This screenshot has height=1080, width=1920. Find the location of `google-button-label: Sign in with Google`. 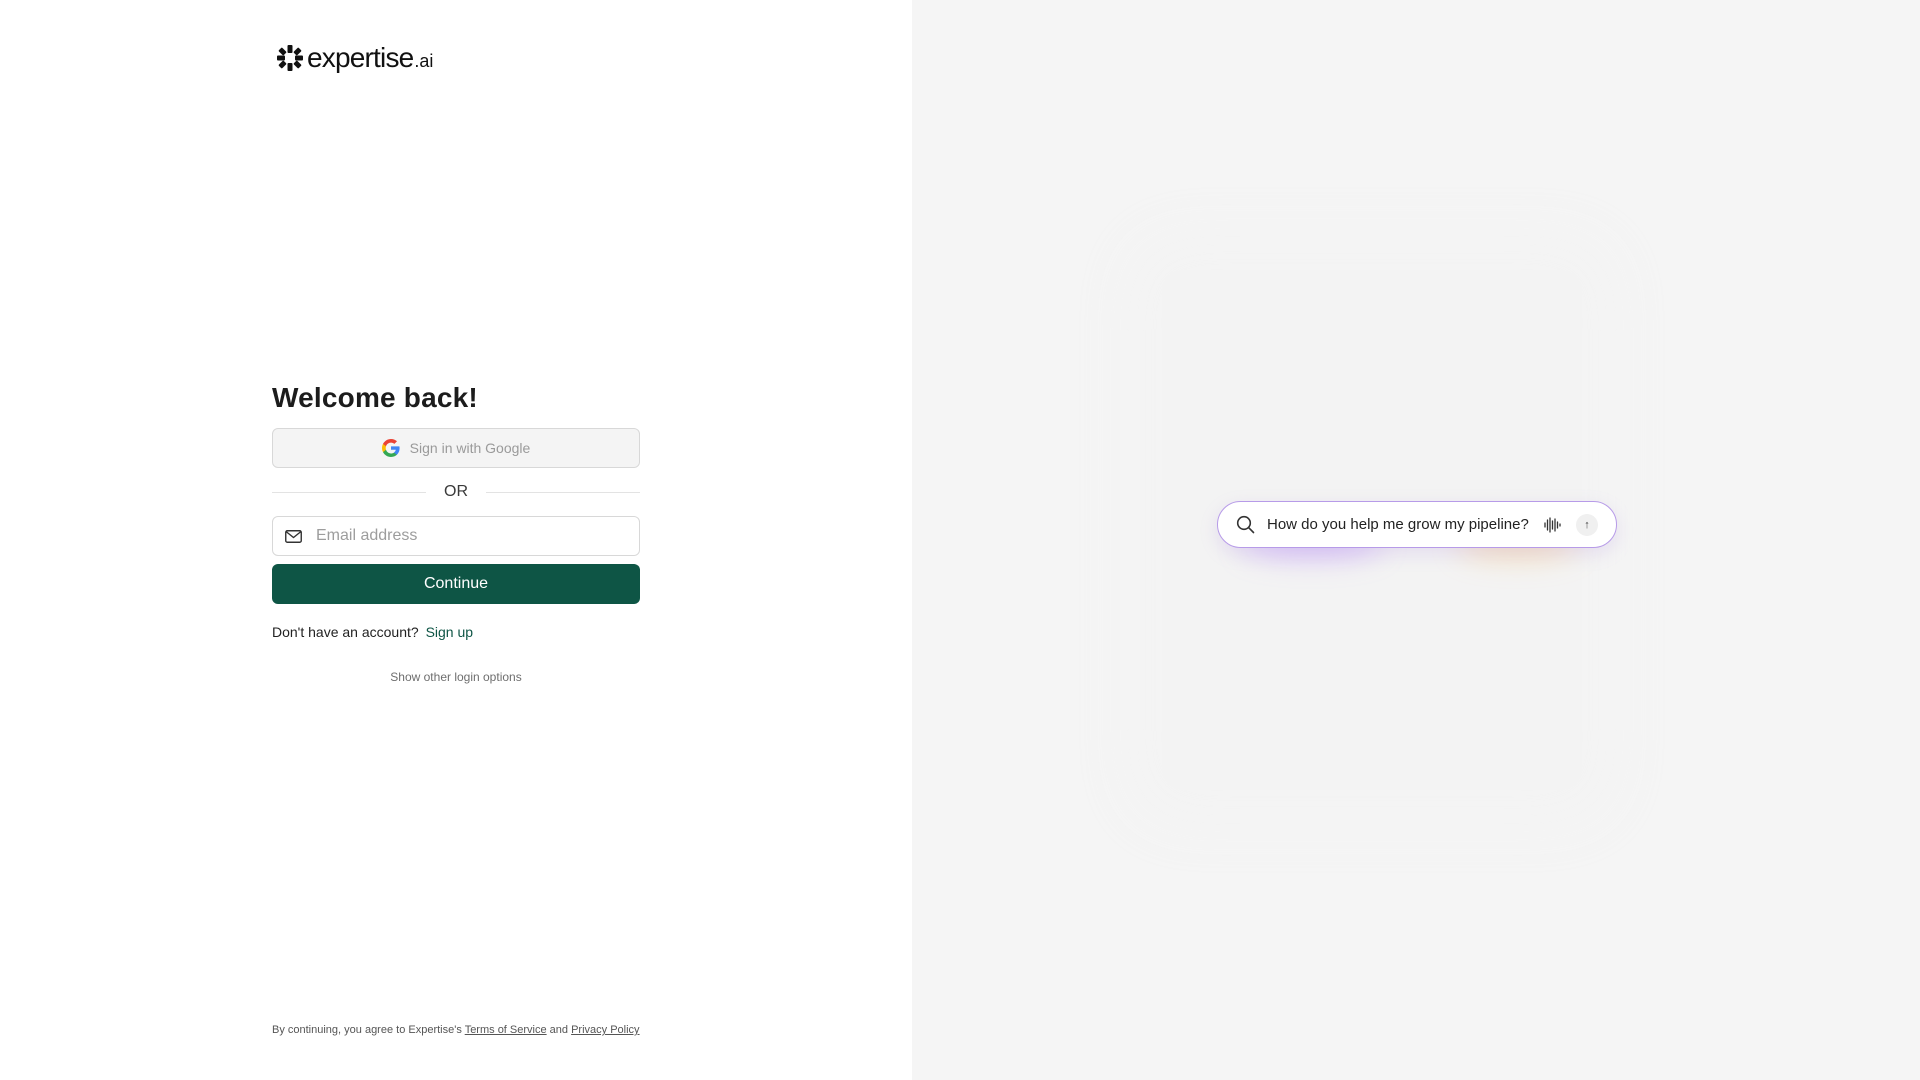

google-button-label: Sign in with Google is located at coordinates (470, 448).